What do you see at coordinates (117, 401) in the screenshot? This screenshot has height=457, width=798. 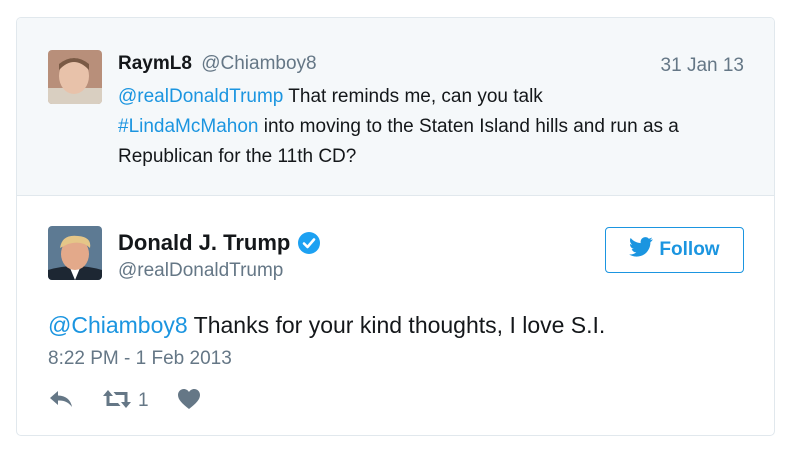 I see `retweet-icon` at bounding box center [117, 401].